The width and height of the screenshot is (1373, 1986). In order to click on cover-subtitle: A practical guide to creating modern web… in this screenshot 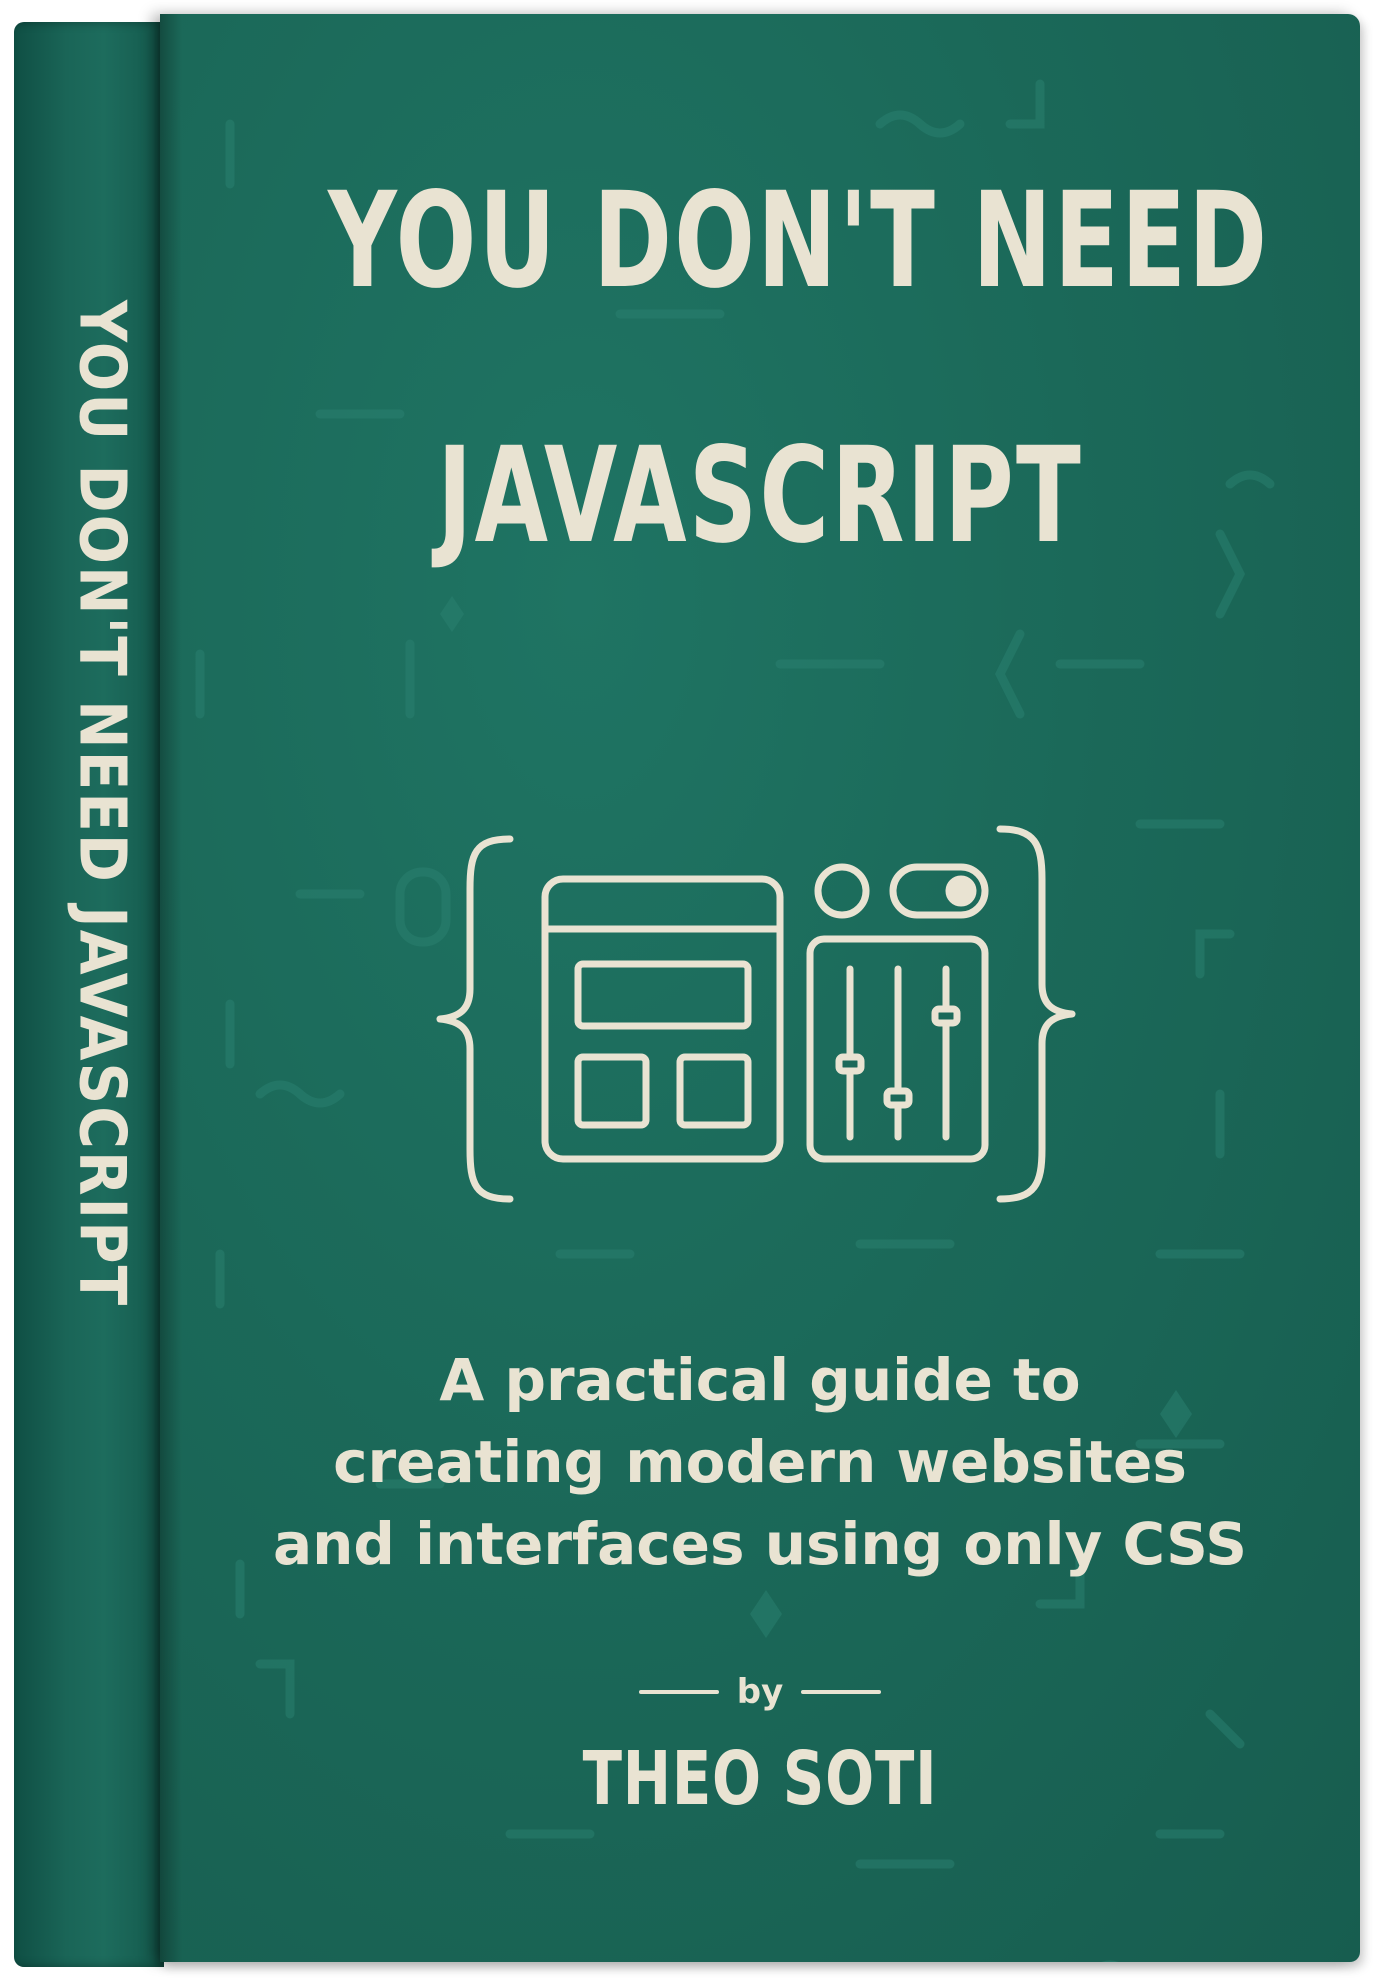, I will do `click(760, 1462)`.